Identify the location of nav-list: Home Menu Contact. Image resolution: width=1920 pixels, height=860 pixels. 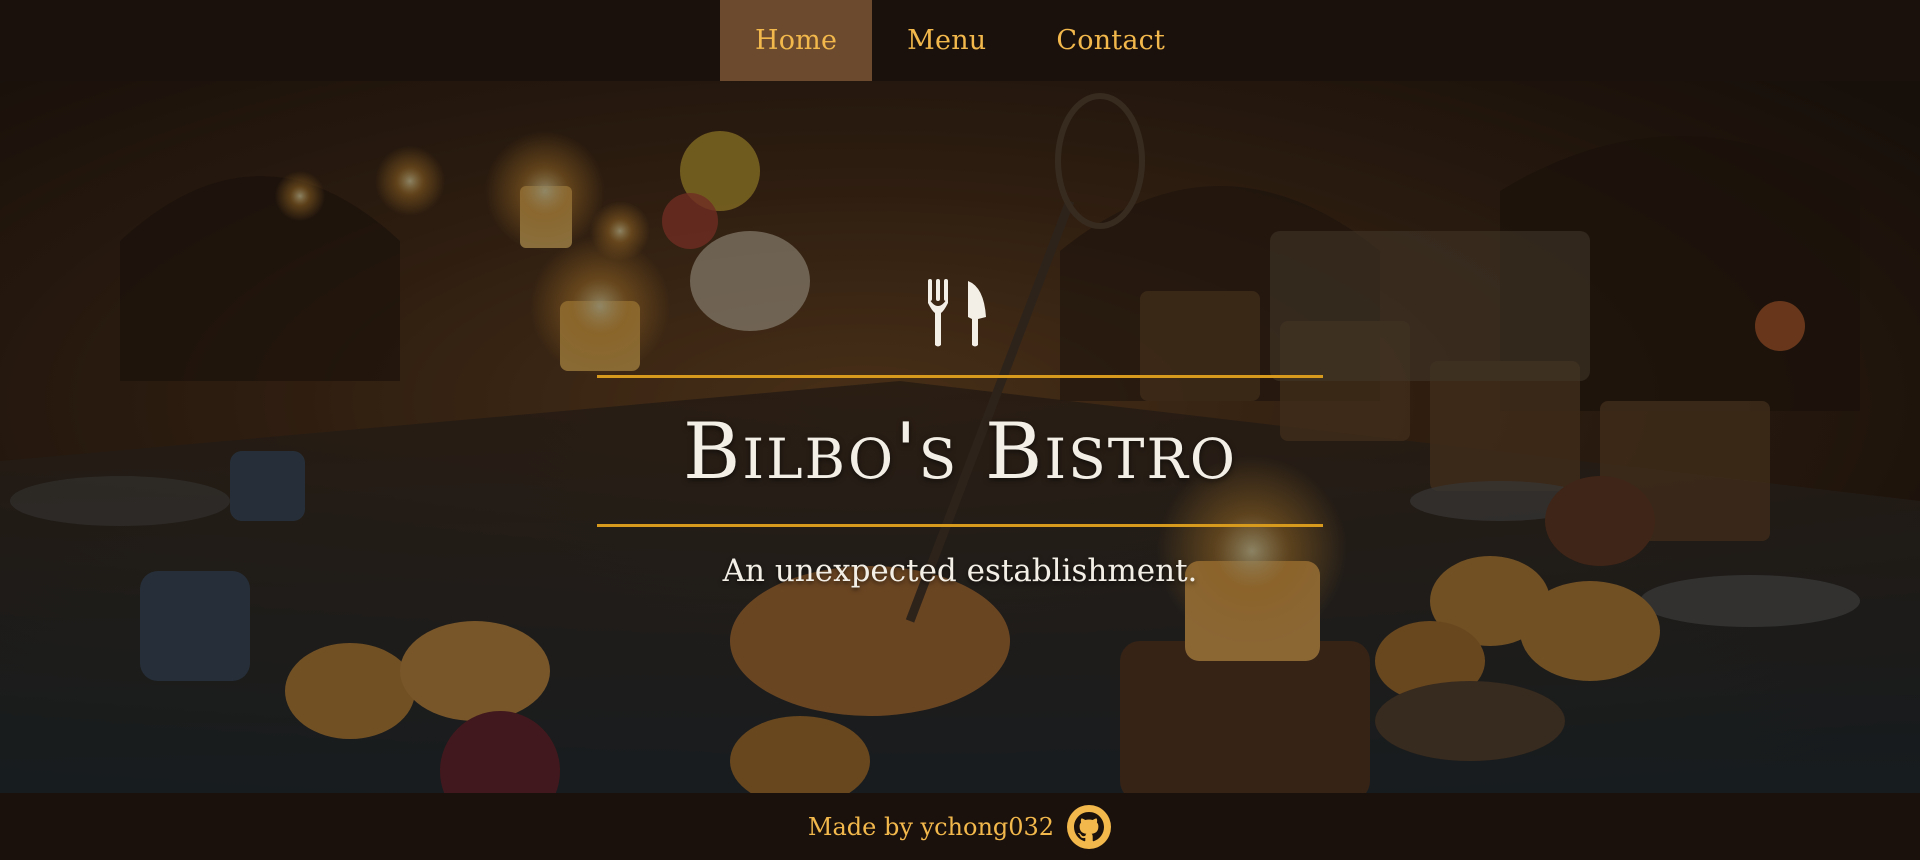
(959, 40).